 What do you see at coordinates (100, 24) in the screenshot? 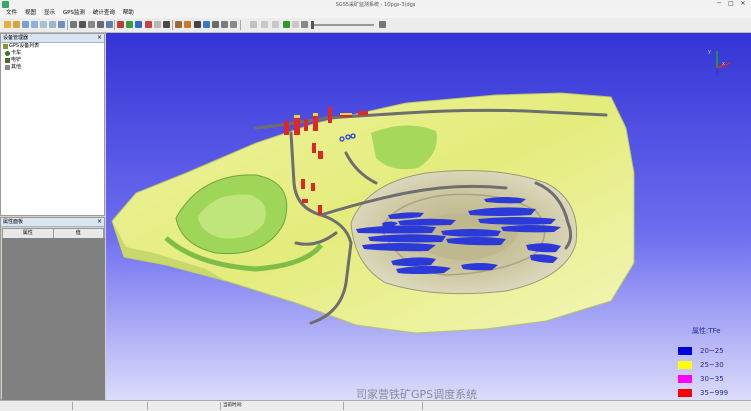
I see `measure-icon` at bounding box center [100, 24].